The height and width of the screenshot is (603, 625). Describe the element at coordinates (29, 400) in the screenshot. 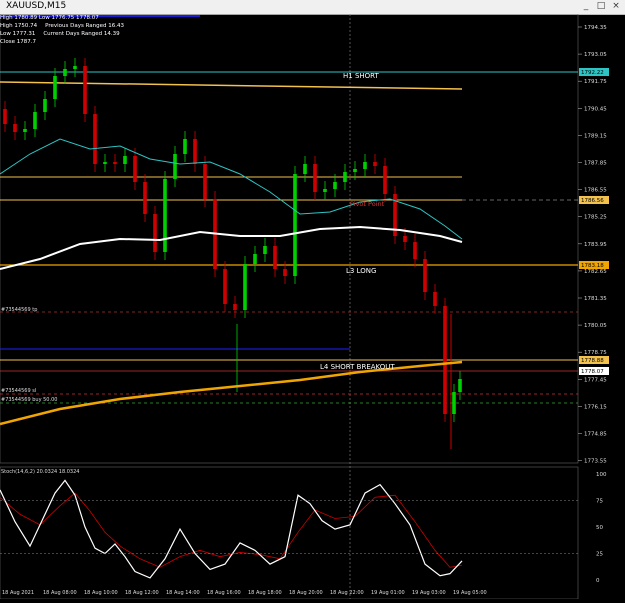

I see `order-buy-label: #73544569 buy 50.00` at that location.